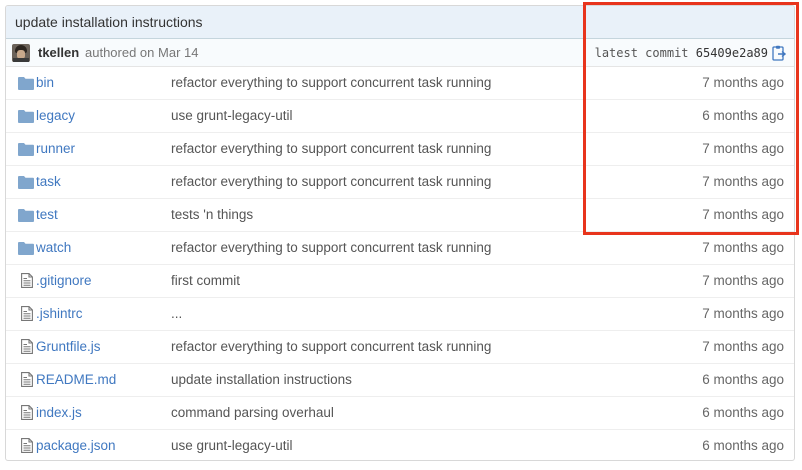  I want to click on file-name-link: .jshintrc, so click(59, 313).